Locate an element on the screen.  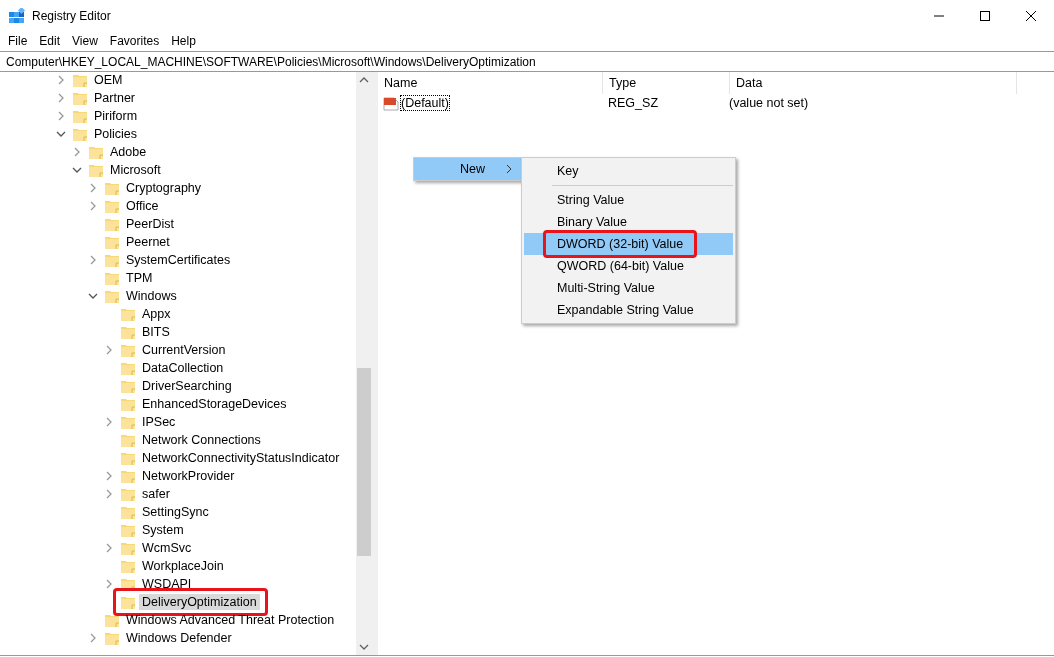
tree-item: SystemCertificates is located at coordinates (178, 260).